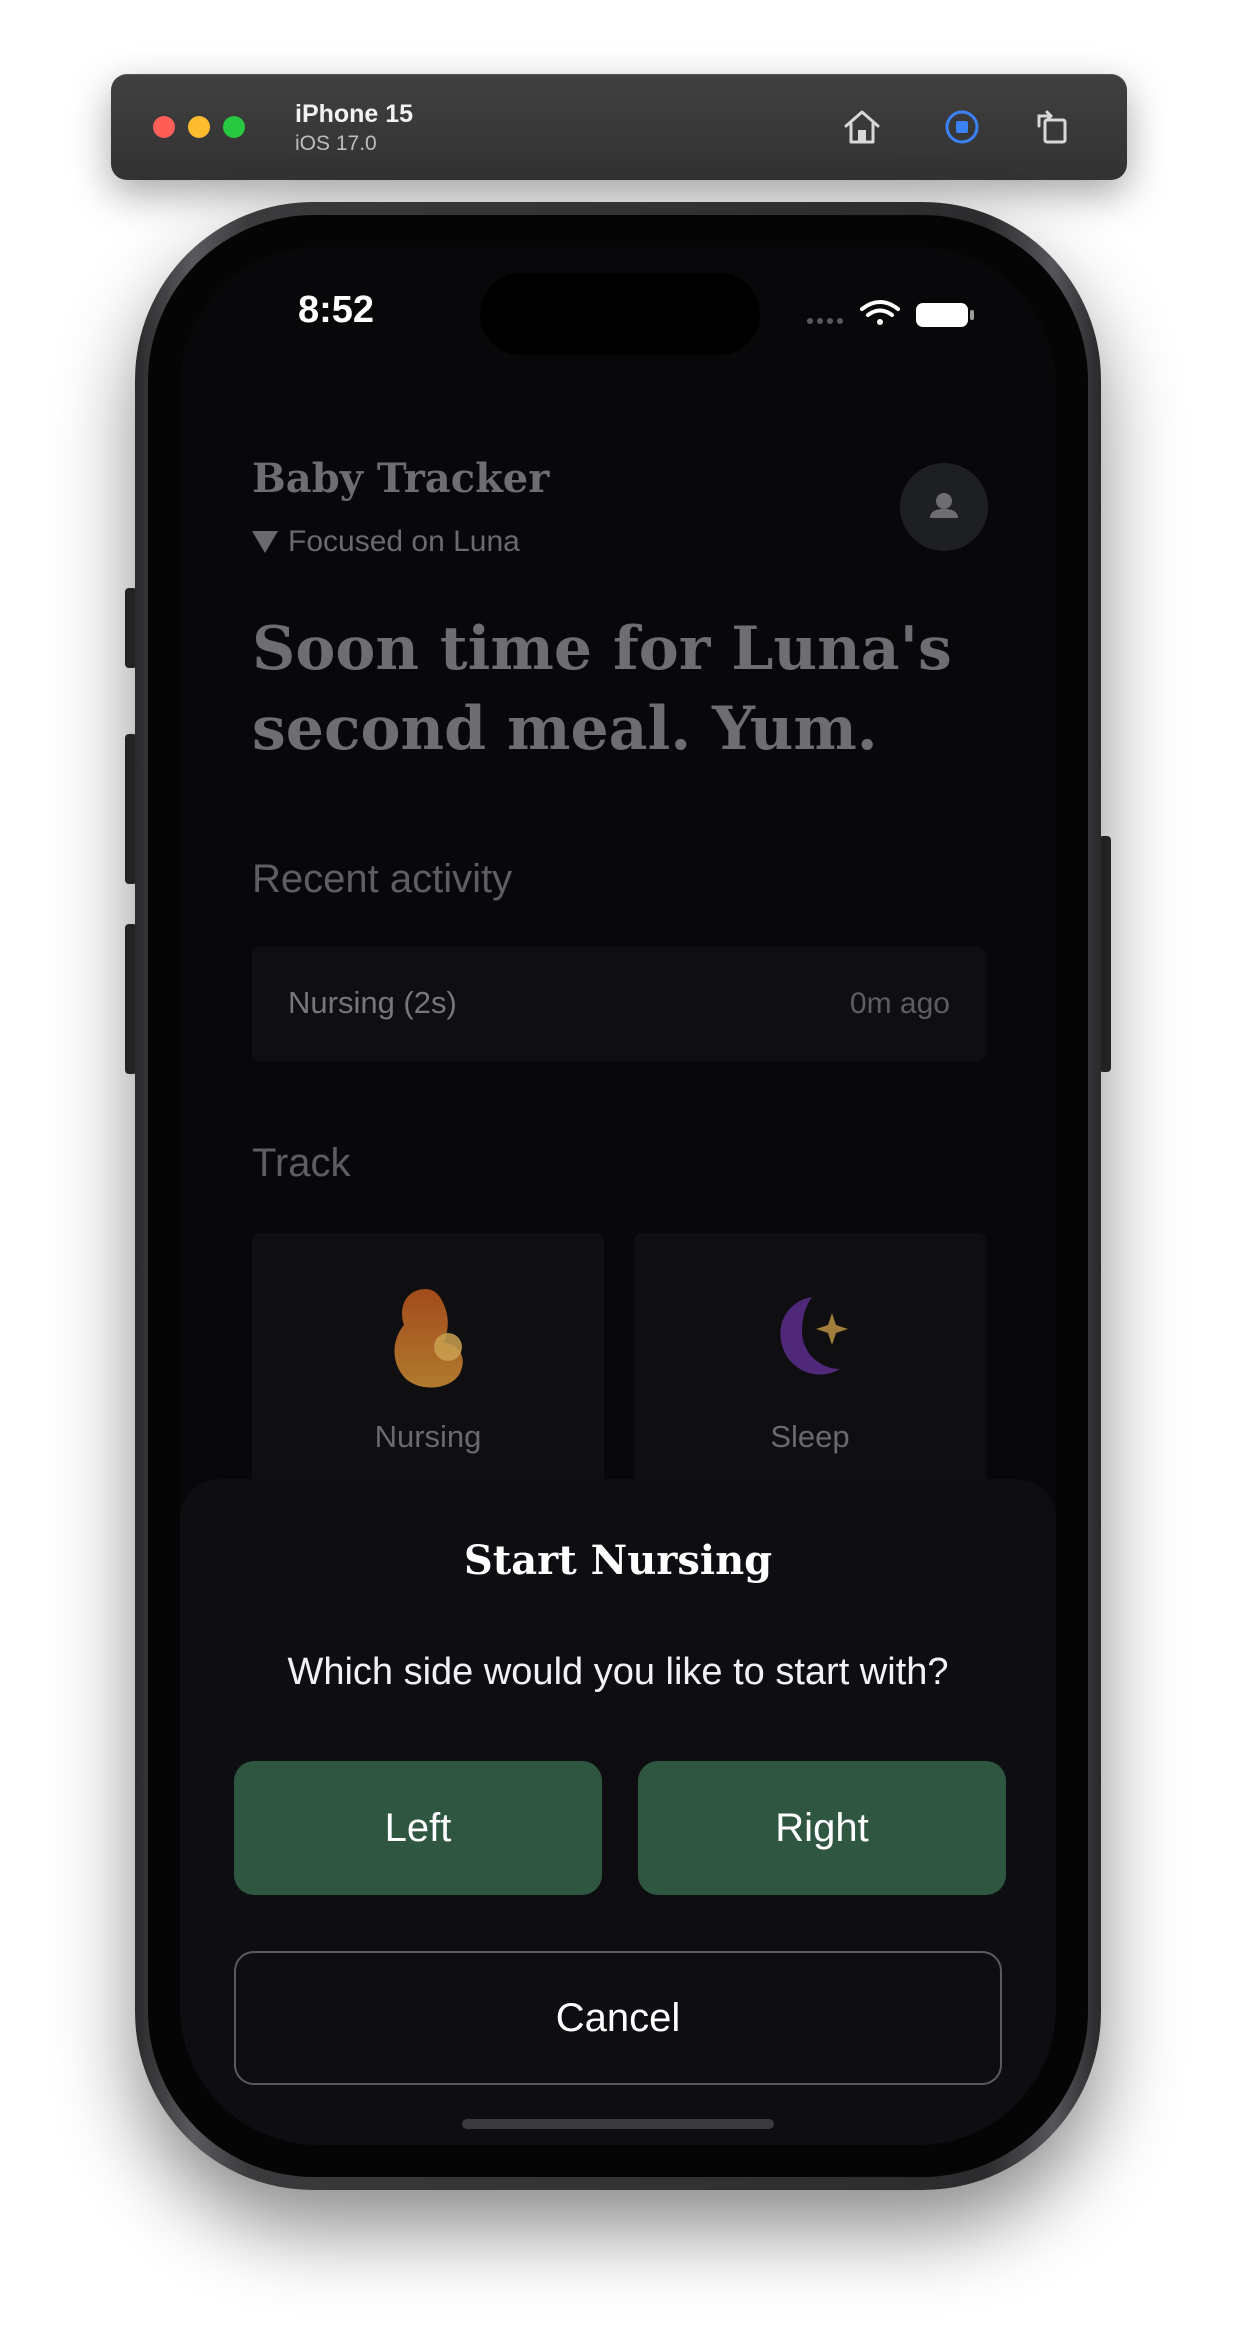  What do you see at coordinates (265, 542) in the screenshot?
I see `triangle-down-icon` at bounding box center [265, 542].